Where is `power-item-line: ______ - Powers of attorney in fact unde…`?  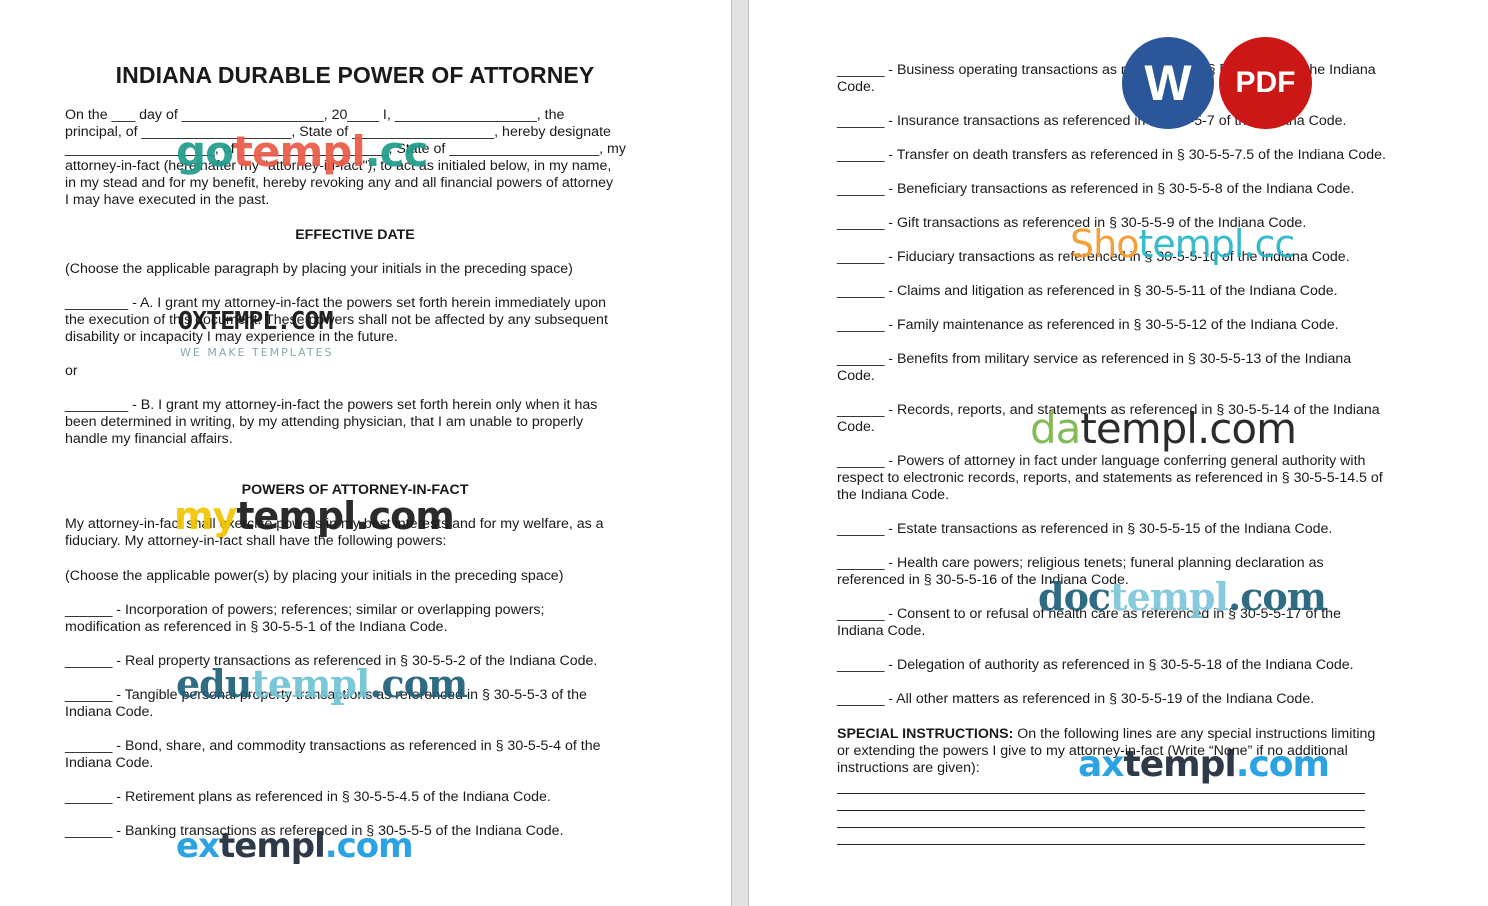 power-item-line: ______ - Powers of attorney in fact unde… is located at coordinates (1101, 461).